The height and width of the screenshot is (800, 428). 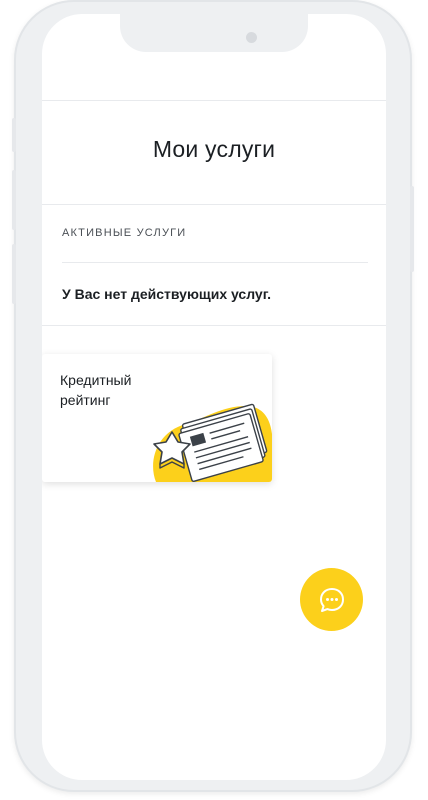 What do you see at coordinates (214, 325) in the screenshot?
I see `list-divider` at bounding box center [214, 325].